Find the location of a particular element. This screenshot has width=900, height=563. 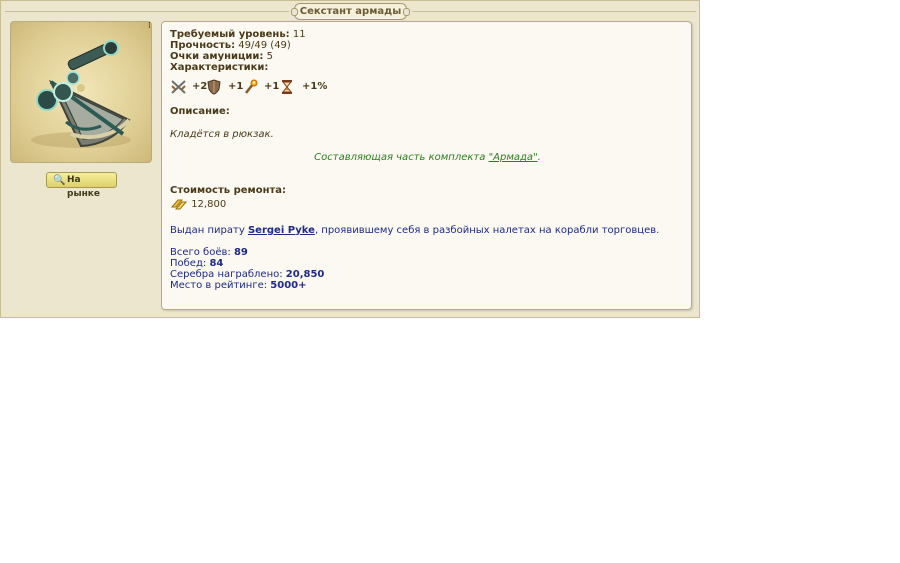

repair-cost-value: 12,800 is located at coordinates (209, 204).